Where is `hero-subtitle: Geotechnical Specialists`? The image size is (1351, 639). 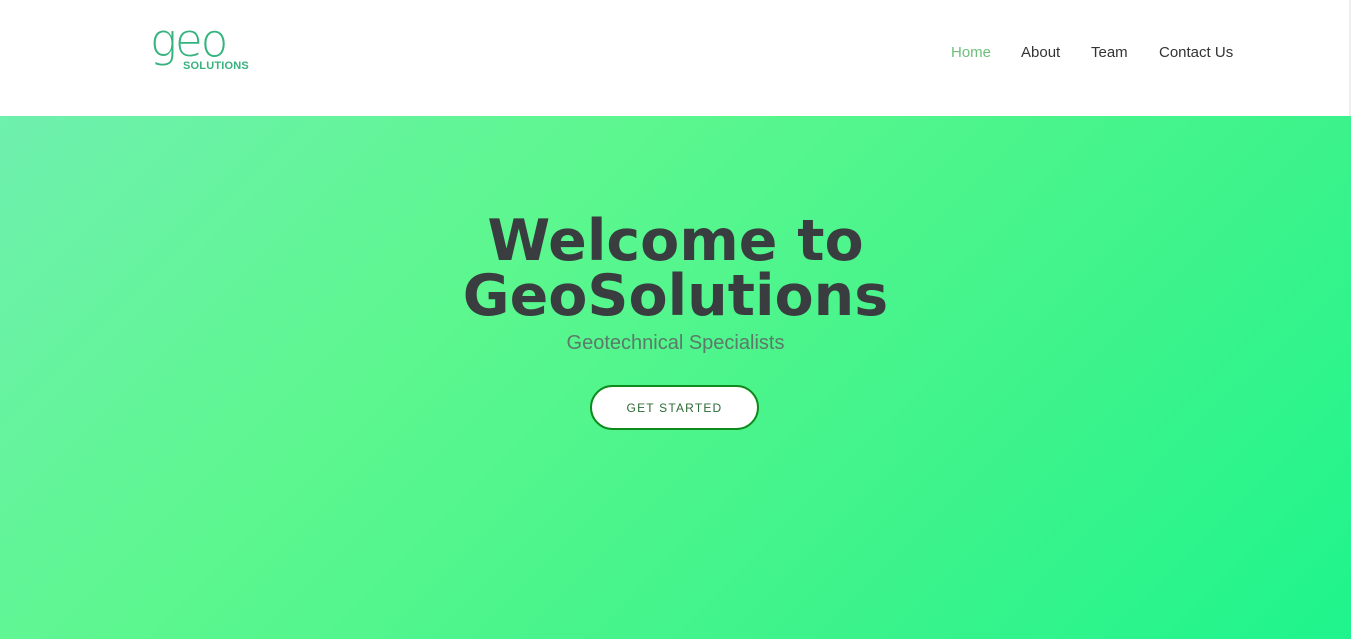 hero-subtitle: Geotechnical Specialists is located at coordinates (675, 343).